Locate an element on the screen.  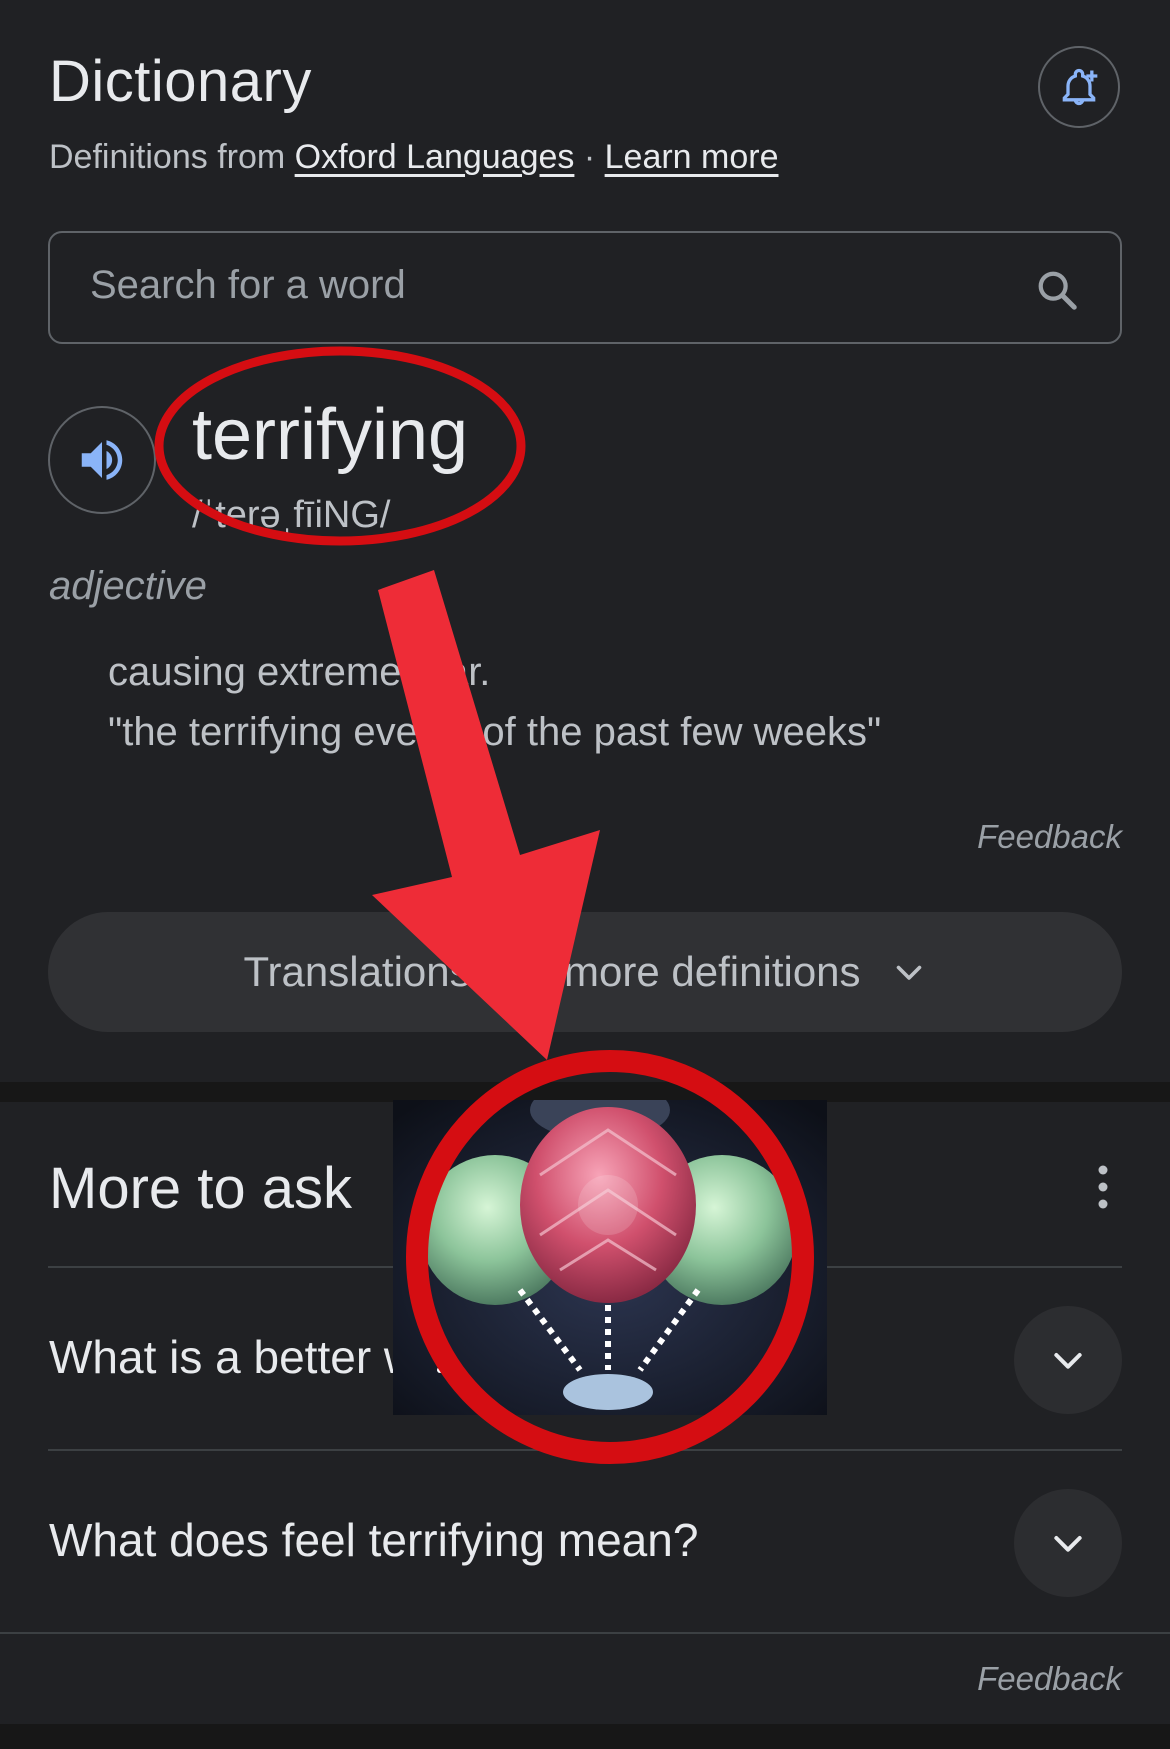
pronunciation-button is located at coordinates (102, 460).